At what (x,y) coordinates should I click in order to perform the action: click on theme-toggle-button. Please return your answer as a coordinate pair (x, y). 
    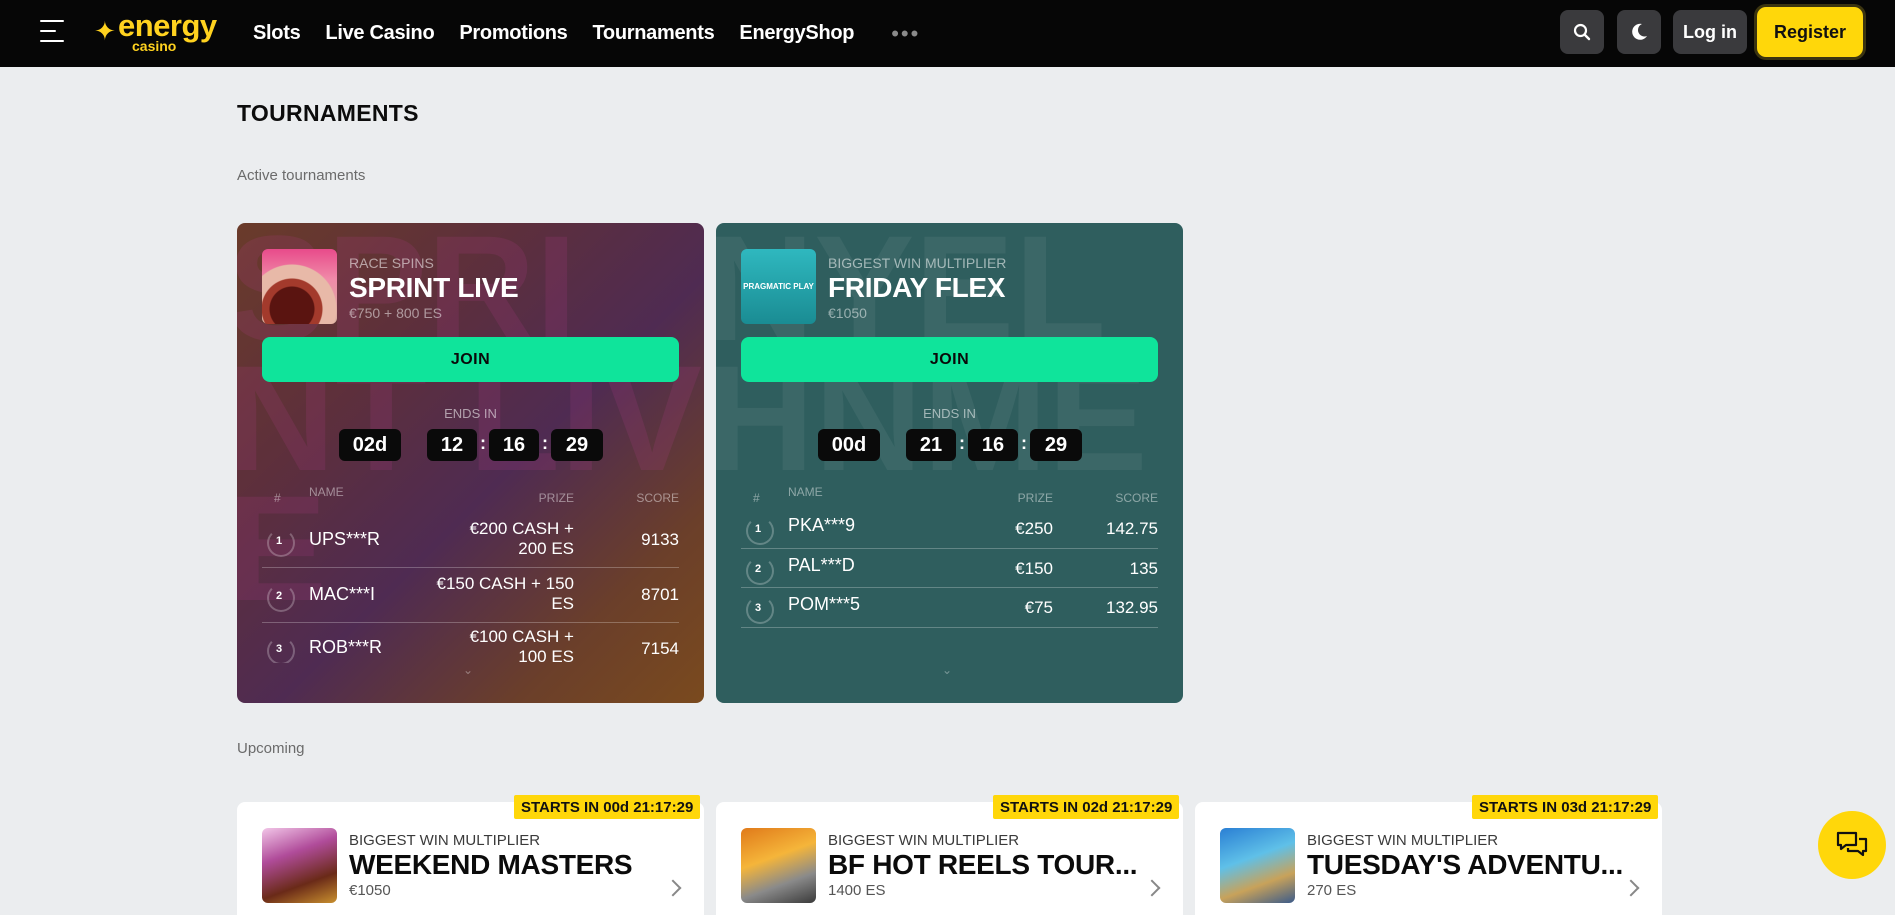
    Looking at the image, I should click on (1639, 32).